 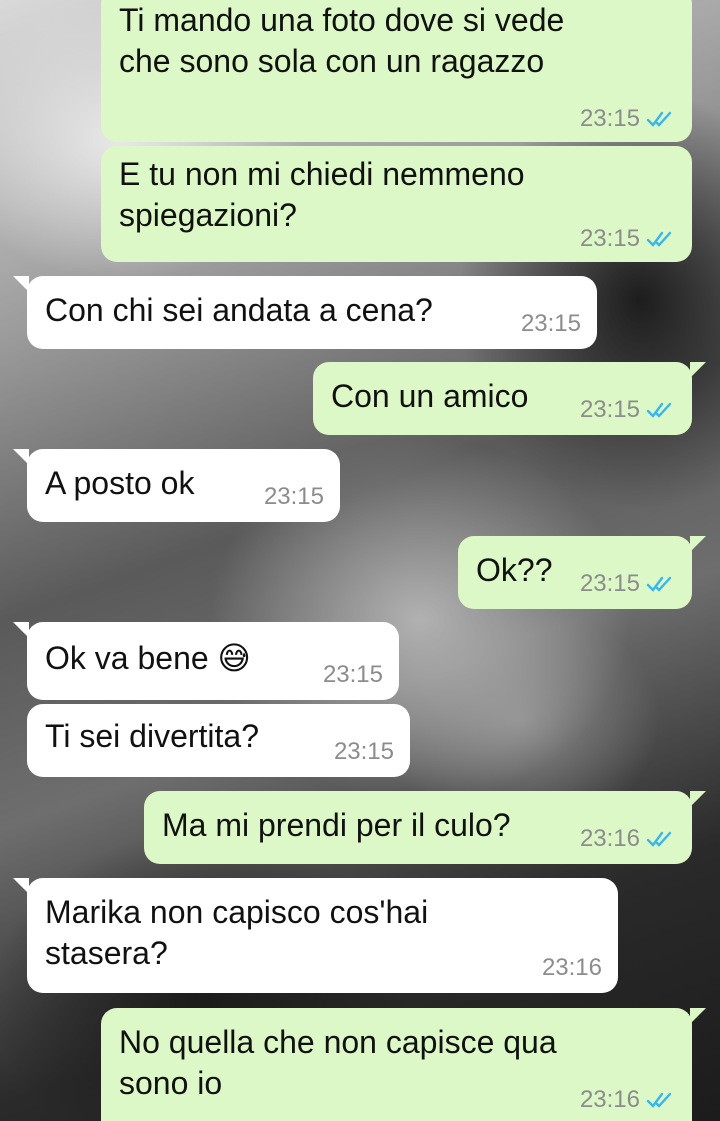 I want to click on message-text: Con chi sei andata a cena?, so click(x=239, y=310).